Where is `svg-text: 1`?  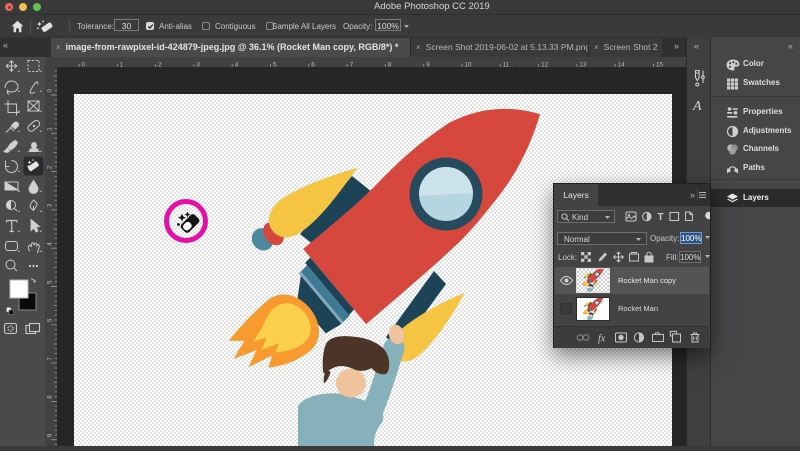 svg-text: 1 is located at coordinates (50, 129).